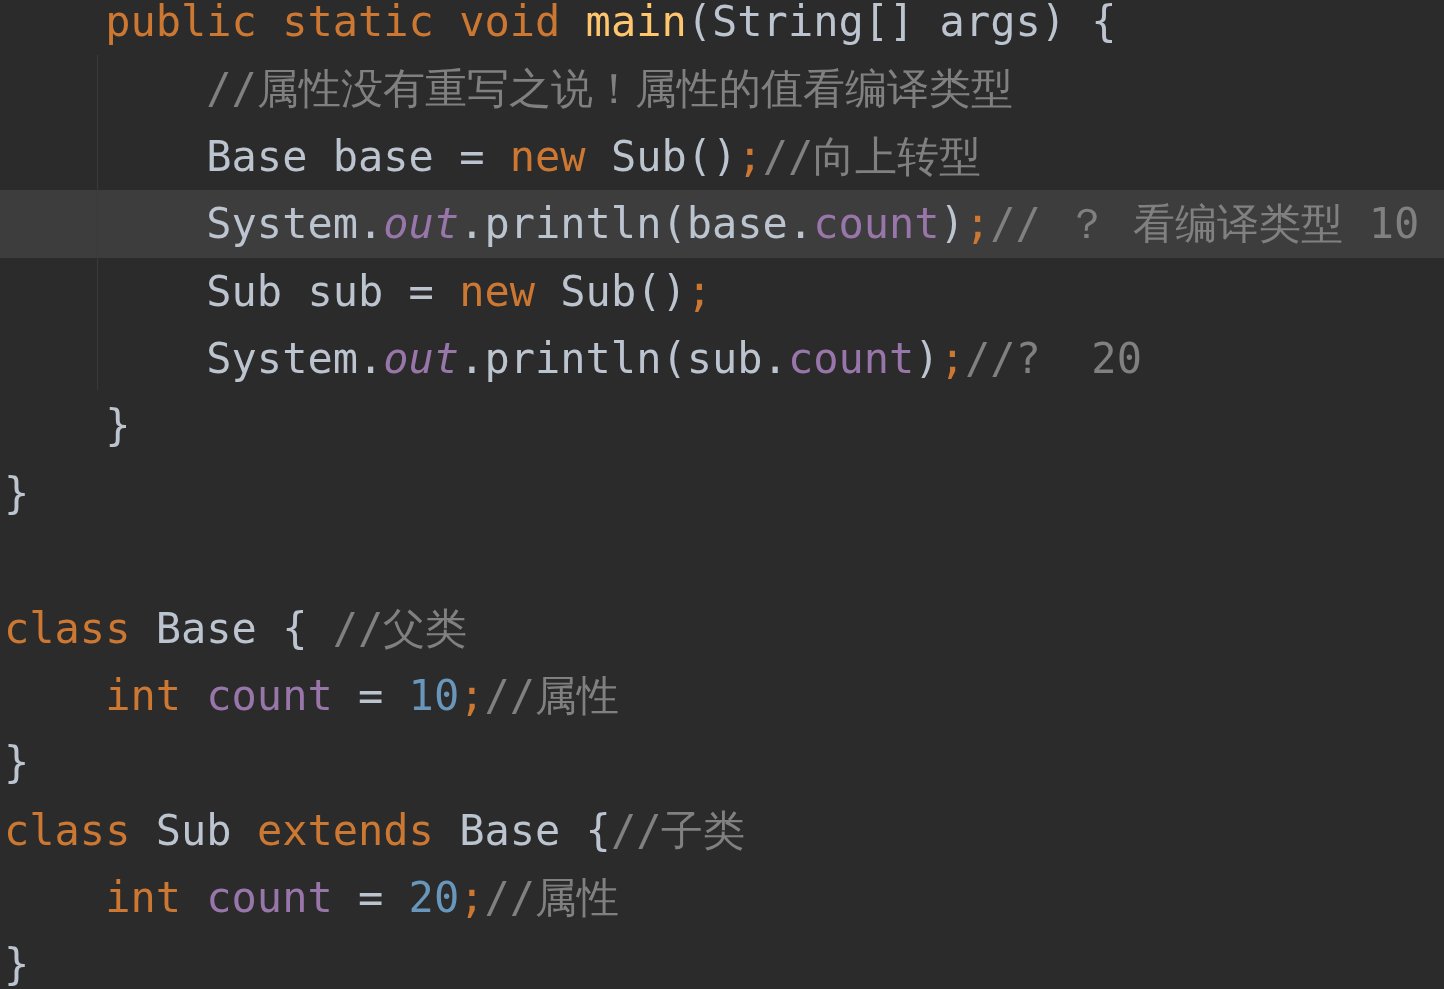  What do you see at coordinates (362, 695) in the screenshot?
I see `code-line: int count = 10;//属性` at bounding box center [362, 695].